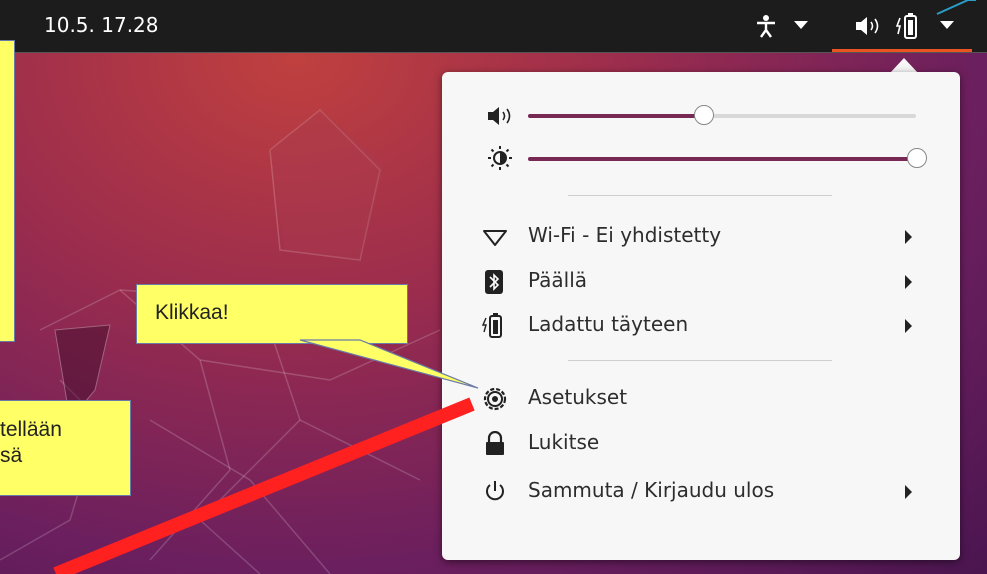 The width and height of the screenshot is (987, 574). Describe the element at coordinates (494, 282) in the screenshot. I see `bluetooth-icon` at that location.